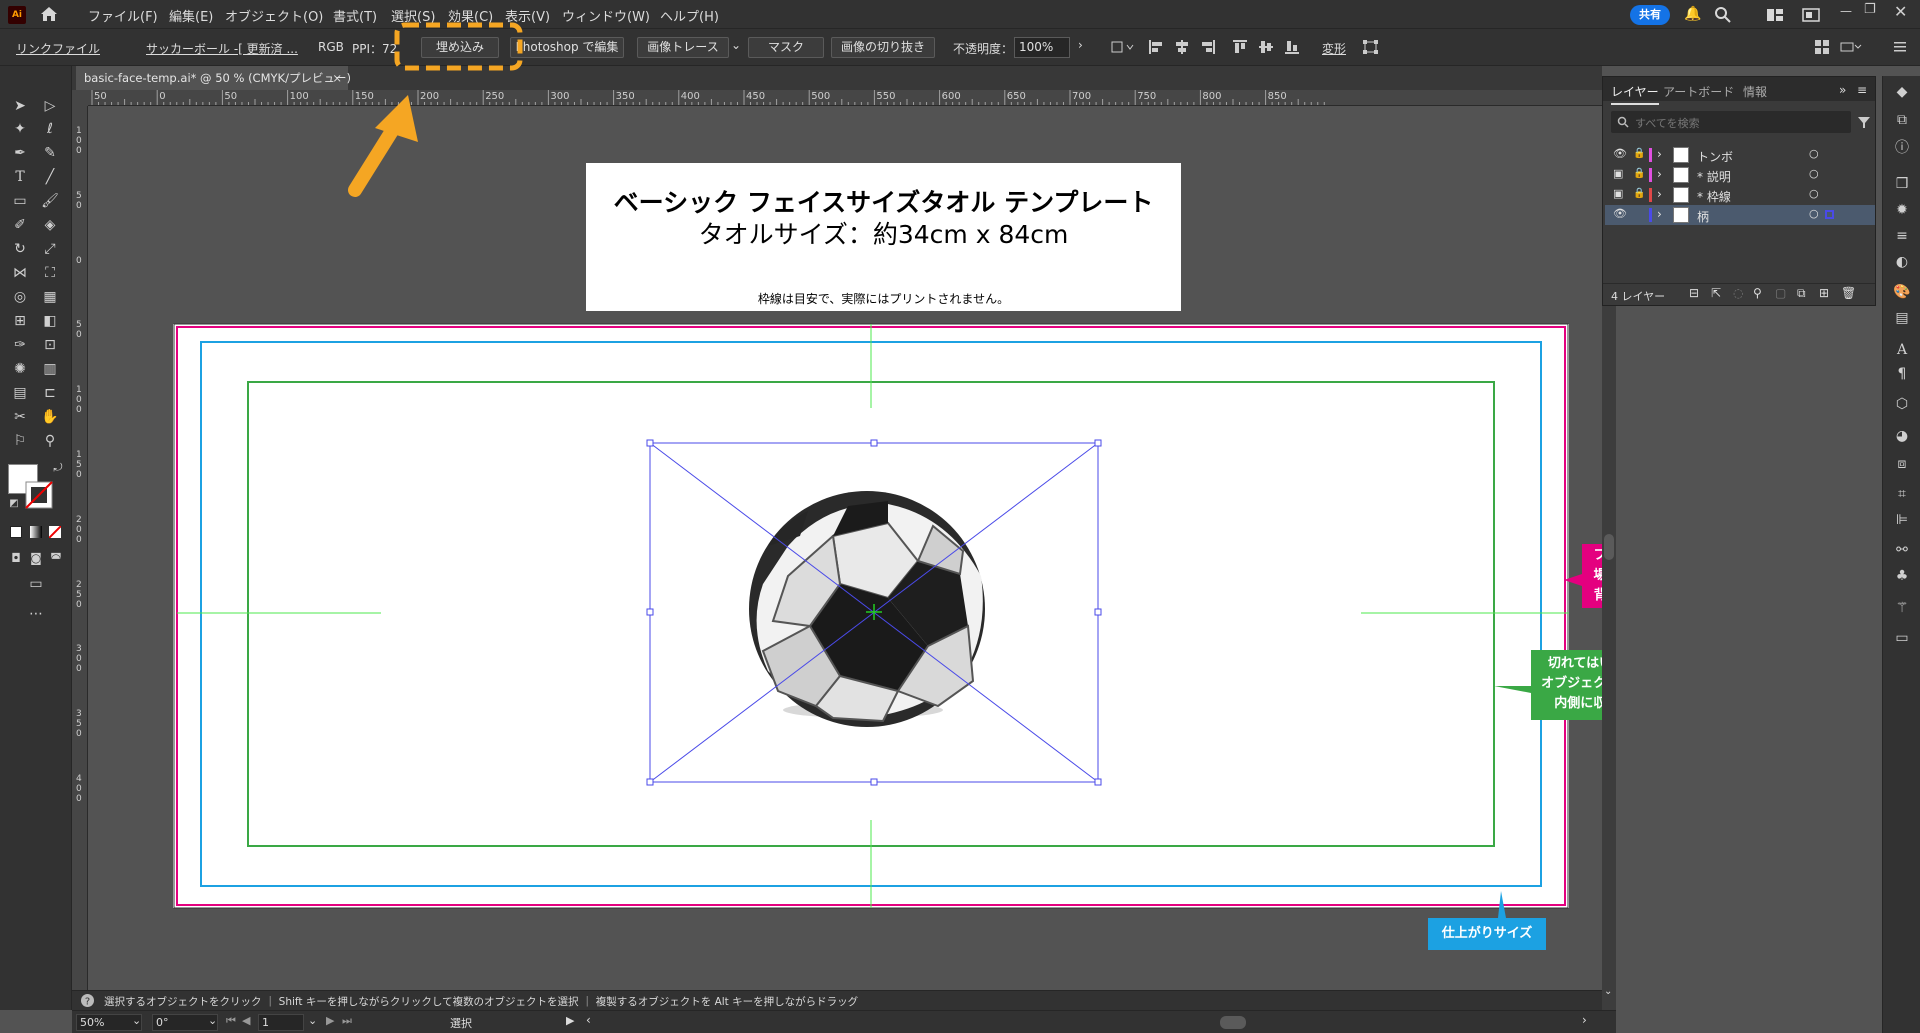  I want to click on collect-export-icon: ⊟, so click(1694, 293).